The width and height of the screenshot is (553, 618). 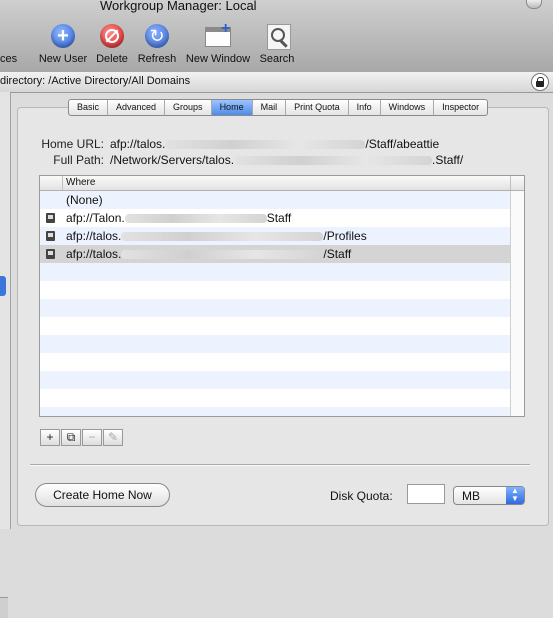 What do you see at coordinates (365, 107) in the screenshot?
I see `tab-info: Info` at bounding box center [365, 107].